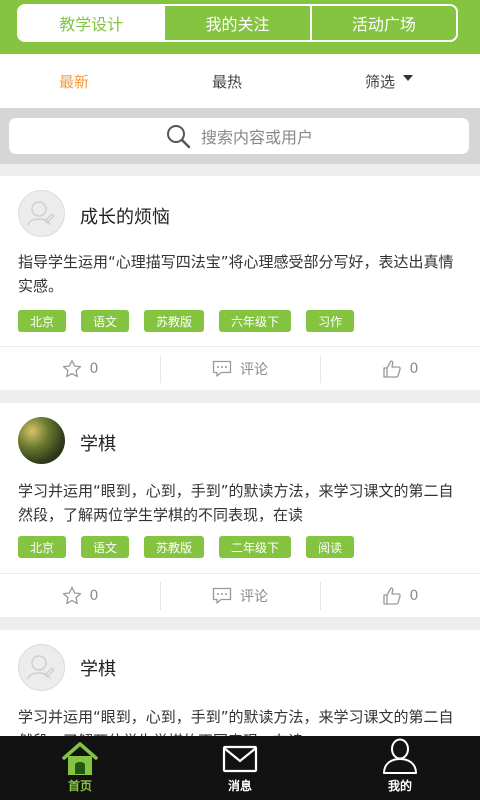 This screenshot has width=480, height=800. Describe the element at coordinates (91, 23) in the screenshot. I see `tab-teaching-design: 教学设计` at that location.